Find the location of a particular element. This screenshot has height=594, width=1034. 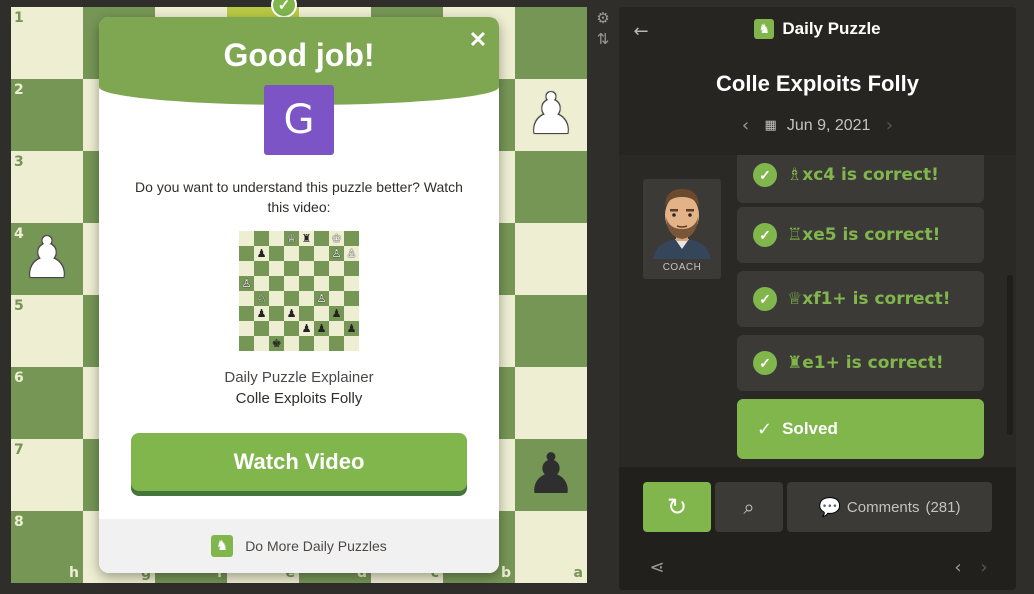

checkmark-icon: ✓ is located at coordinates (765, 429).